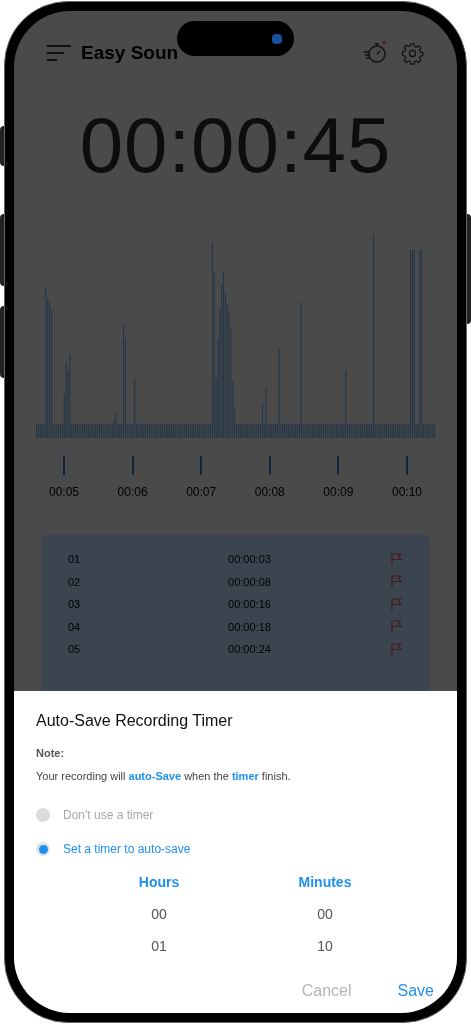 This screenshot has width=471, height=1024. What do you see at coordinates (75, 627) in the screenshot?
I see `lap-number: 04` at bounding box center [75, 627].